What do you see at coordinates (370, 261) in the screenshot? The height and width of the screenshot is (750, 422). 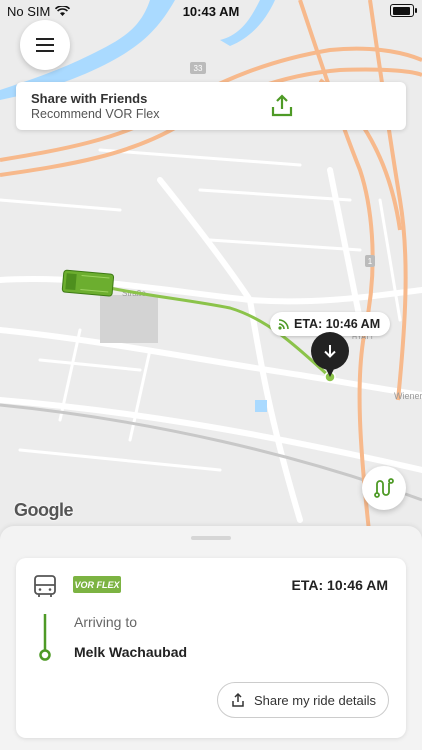 I see `road-shield-1: 1` at bounding box center [370, 261].